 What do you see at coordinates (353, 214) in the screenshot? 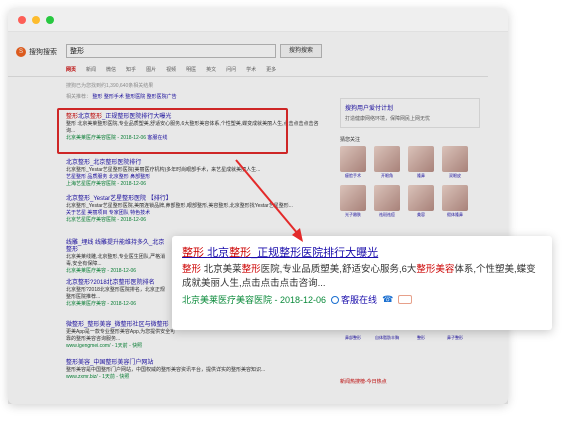
I see `thumb-caption: 光子嫩肤` at bounding box center [353, 214].